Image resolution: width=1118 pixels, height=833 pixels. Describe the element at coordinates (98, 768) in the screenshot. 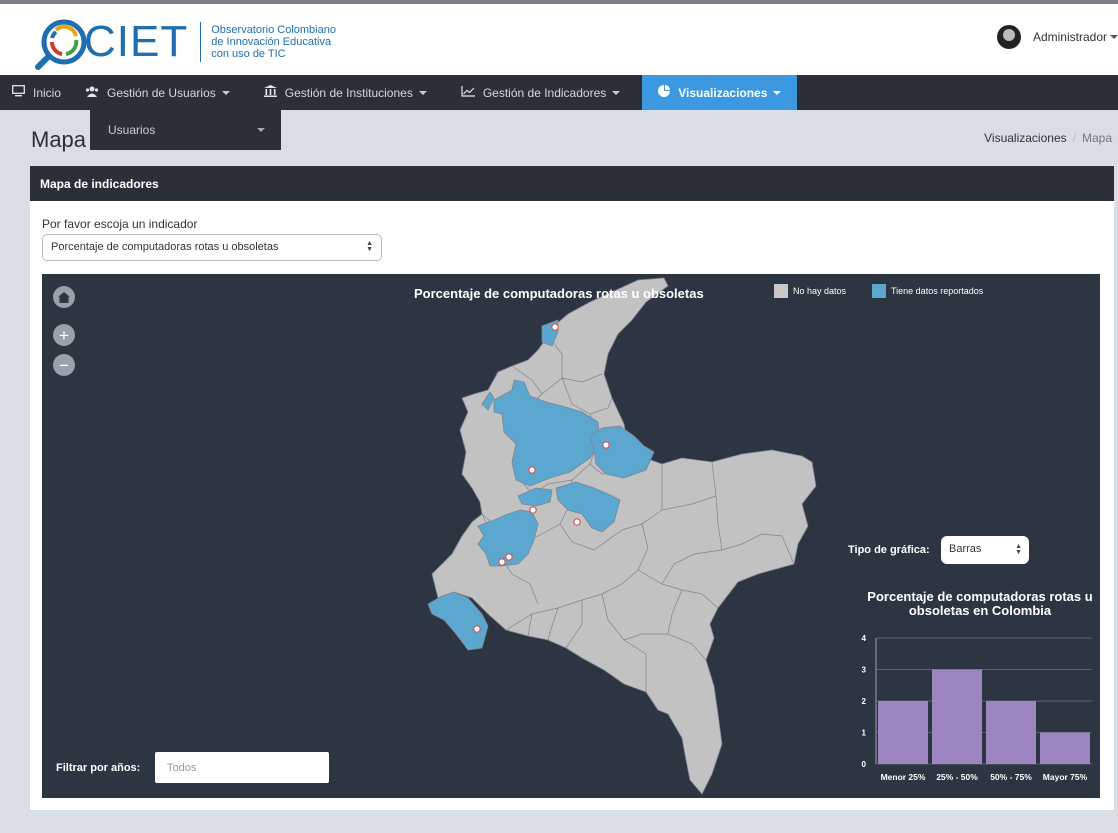

I see `filter-label: Filtrar por años:` at that location.